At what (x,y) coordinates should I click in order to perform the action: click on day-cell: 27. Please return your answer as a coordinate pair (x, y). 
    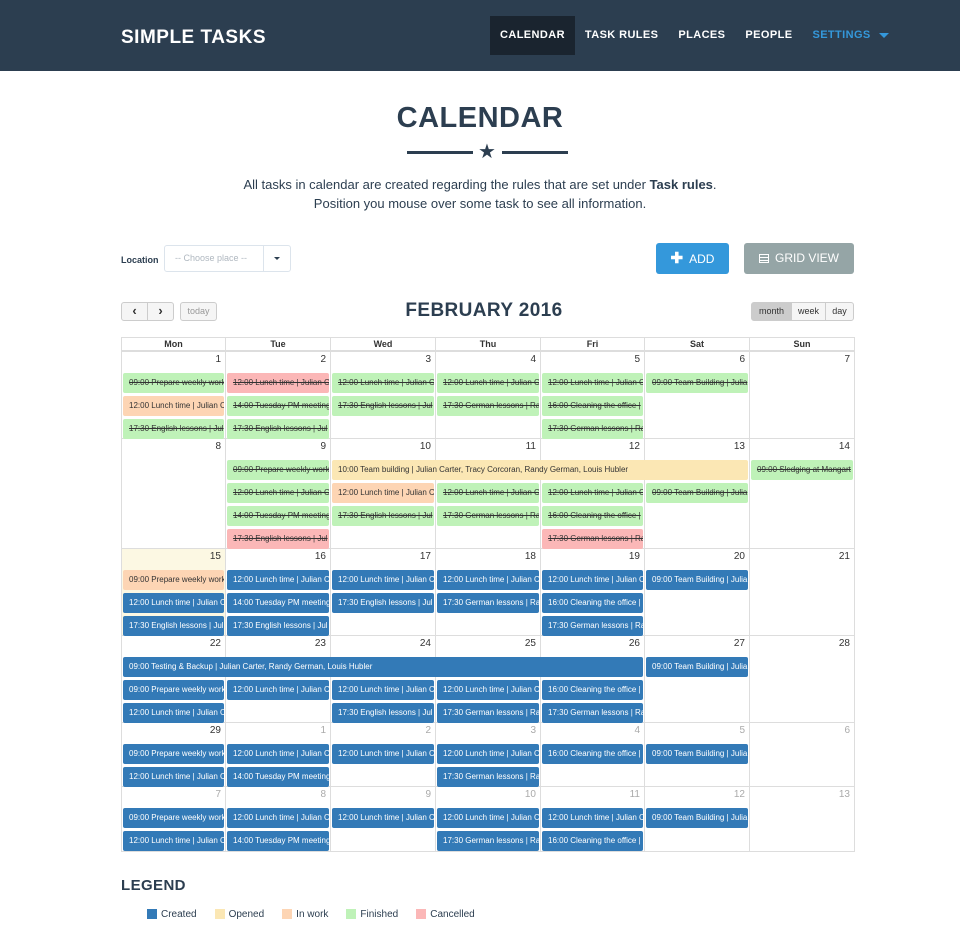
    Looking at the image, I should click on (697, 679).